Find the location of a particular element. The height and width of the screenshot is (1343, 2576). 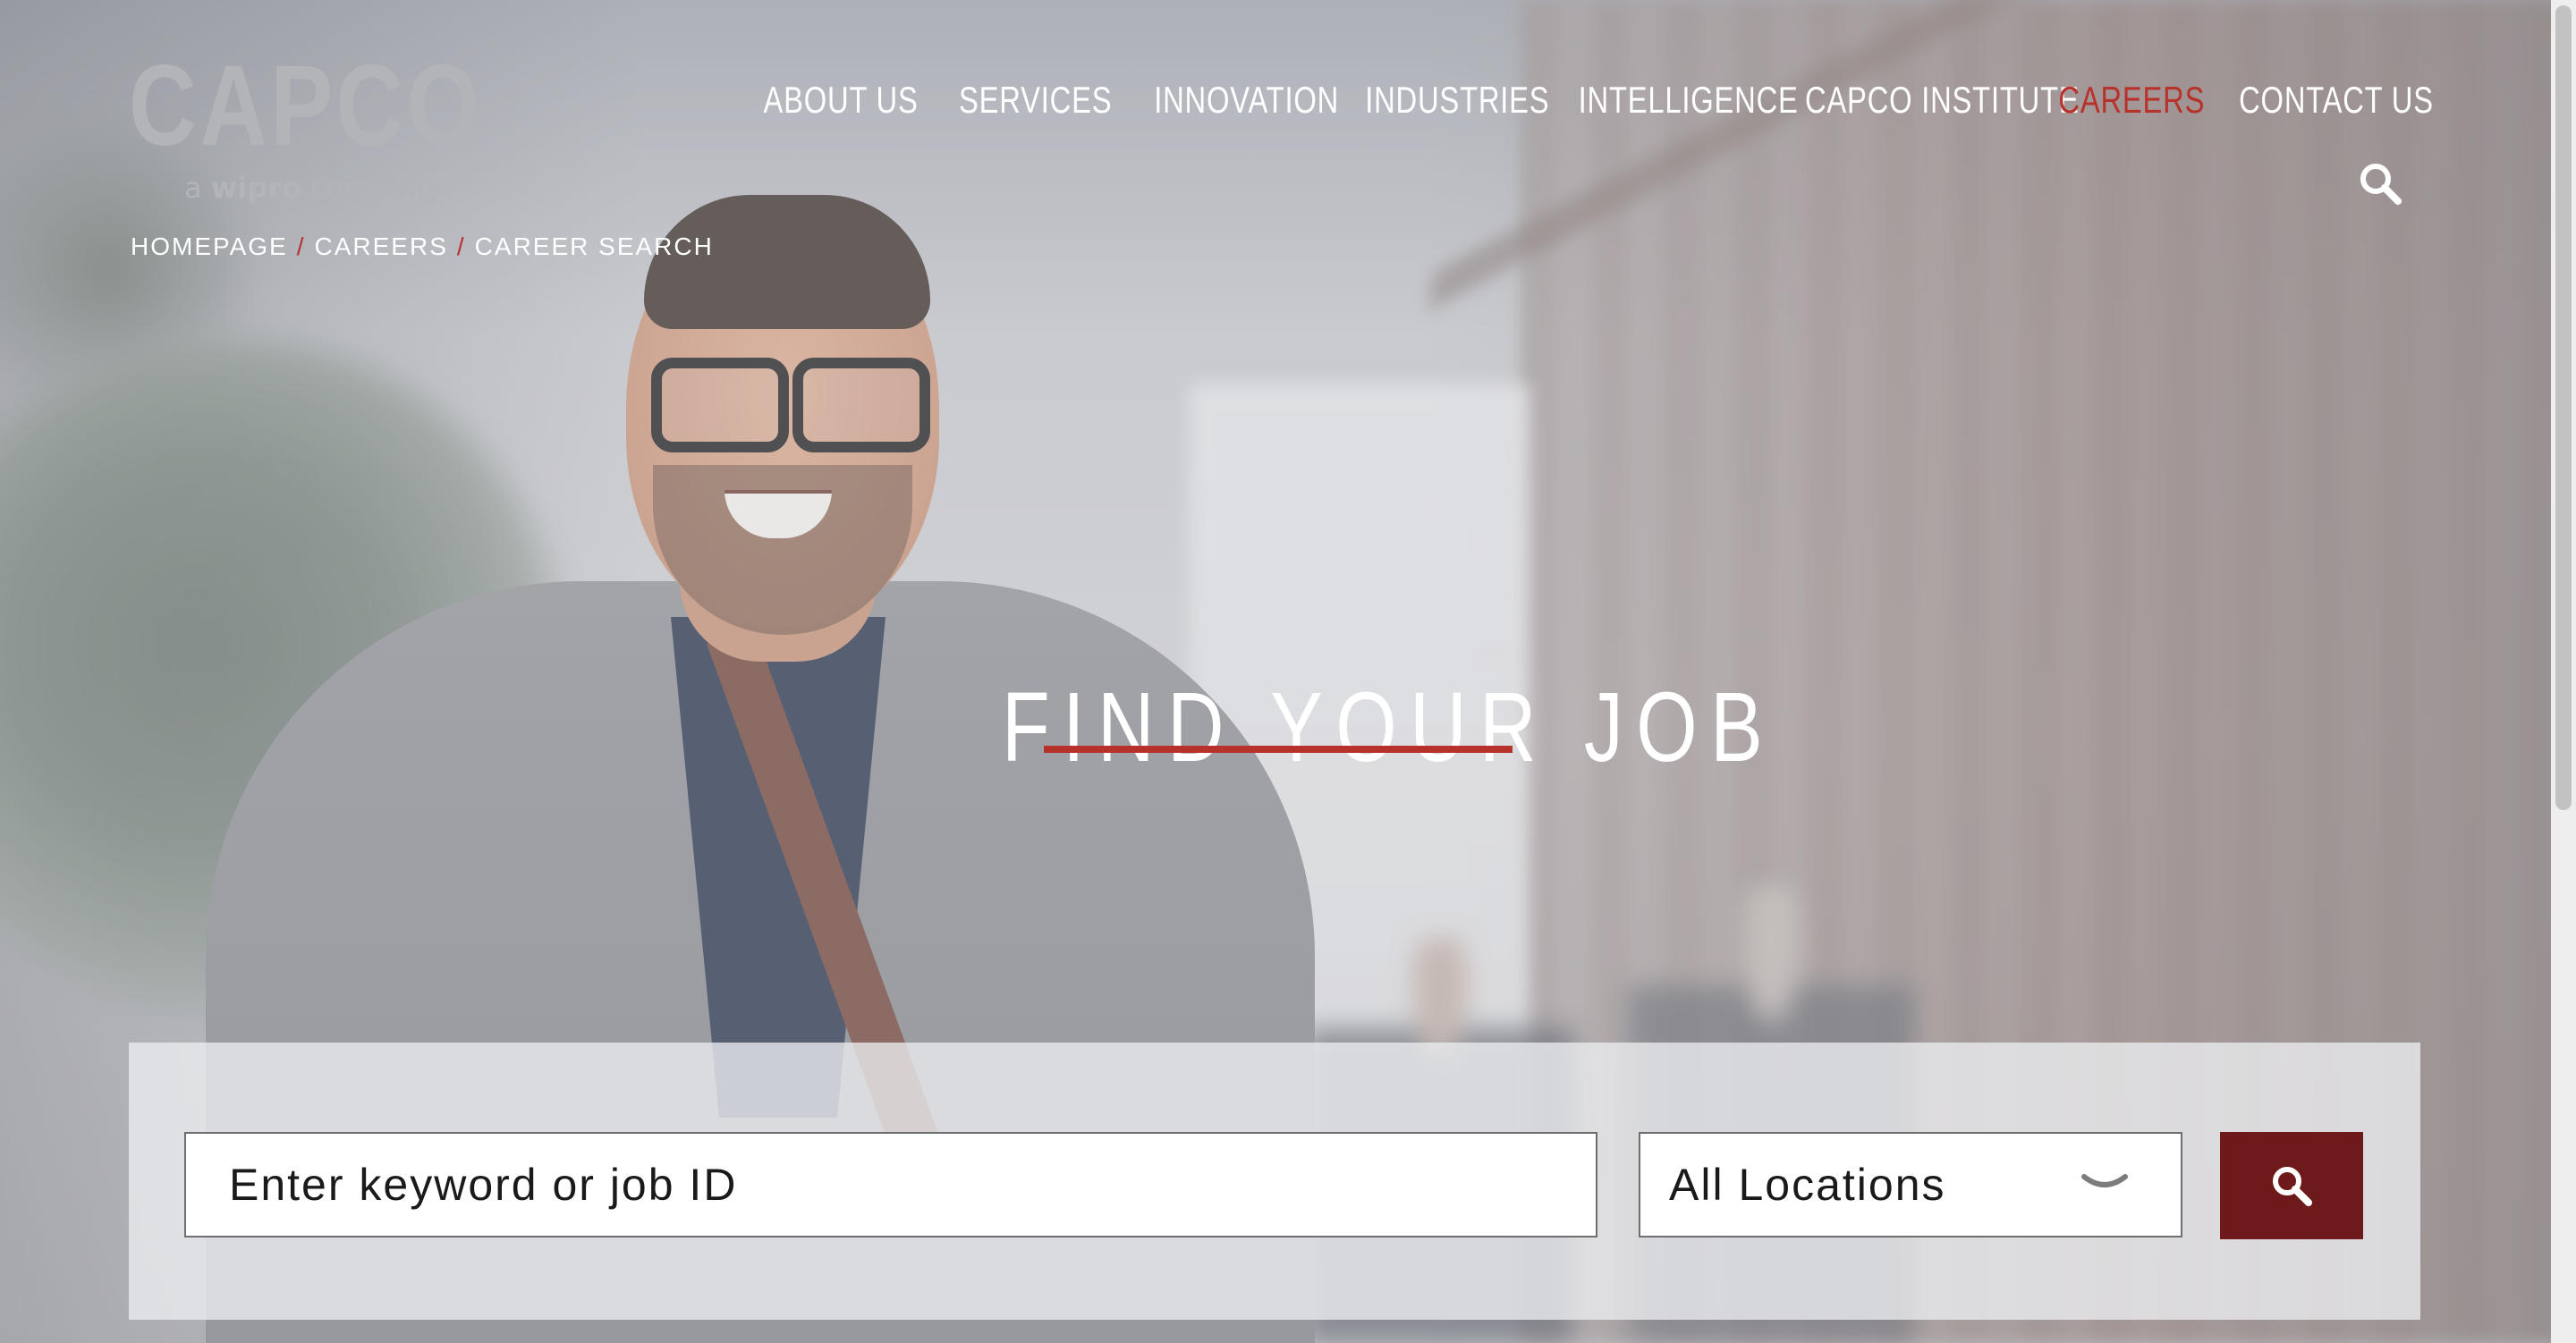

keyword-search-input is located at coordinates (890, 1184).